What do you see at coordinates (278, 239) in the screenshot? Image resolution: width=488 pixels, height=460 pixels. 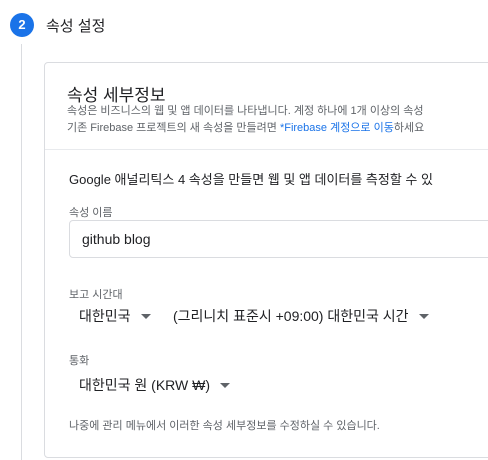 I see `property-name-input` at bounding box center [278, 239].